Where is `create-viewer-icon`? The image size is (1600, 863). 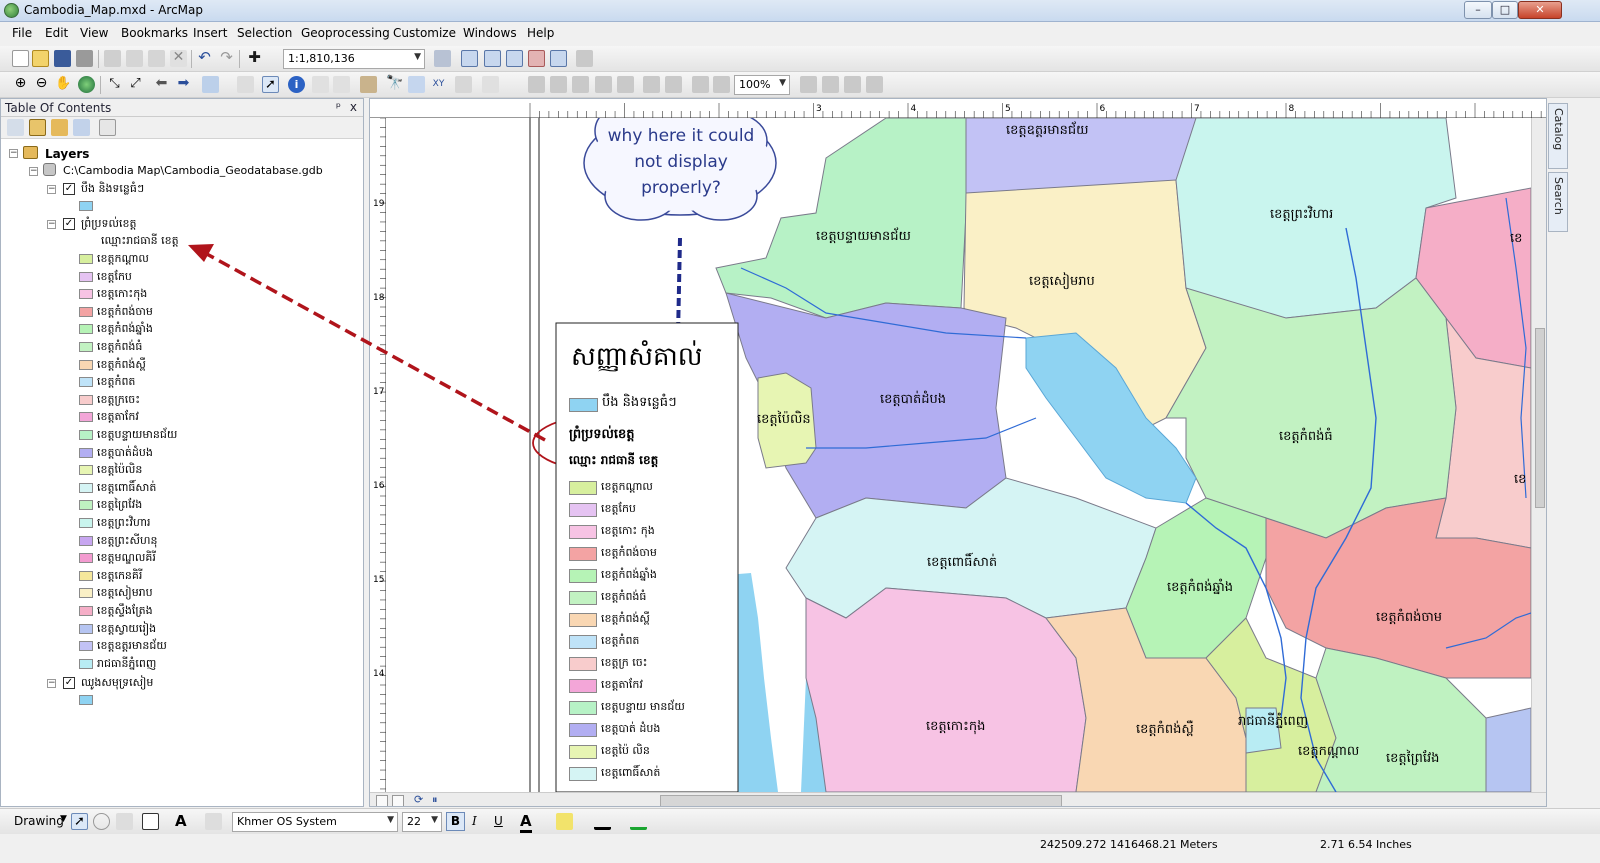
create-viewer-icon is located at coordinates (490, 84).